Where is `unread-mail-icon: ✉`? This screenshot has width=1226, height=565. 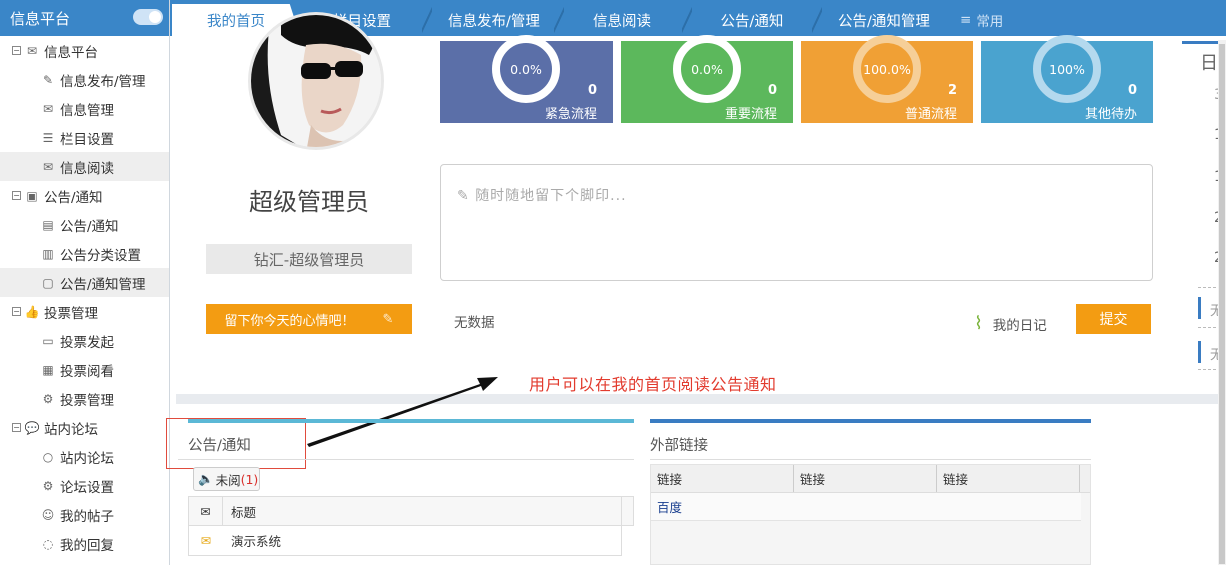 unread-mail-icon: ✉ is located at coordinates (206, 540).